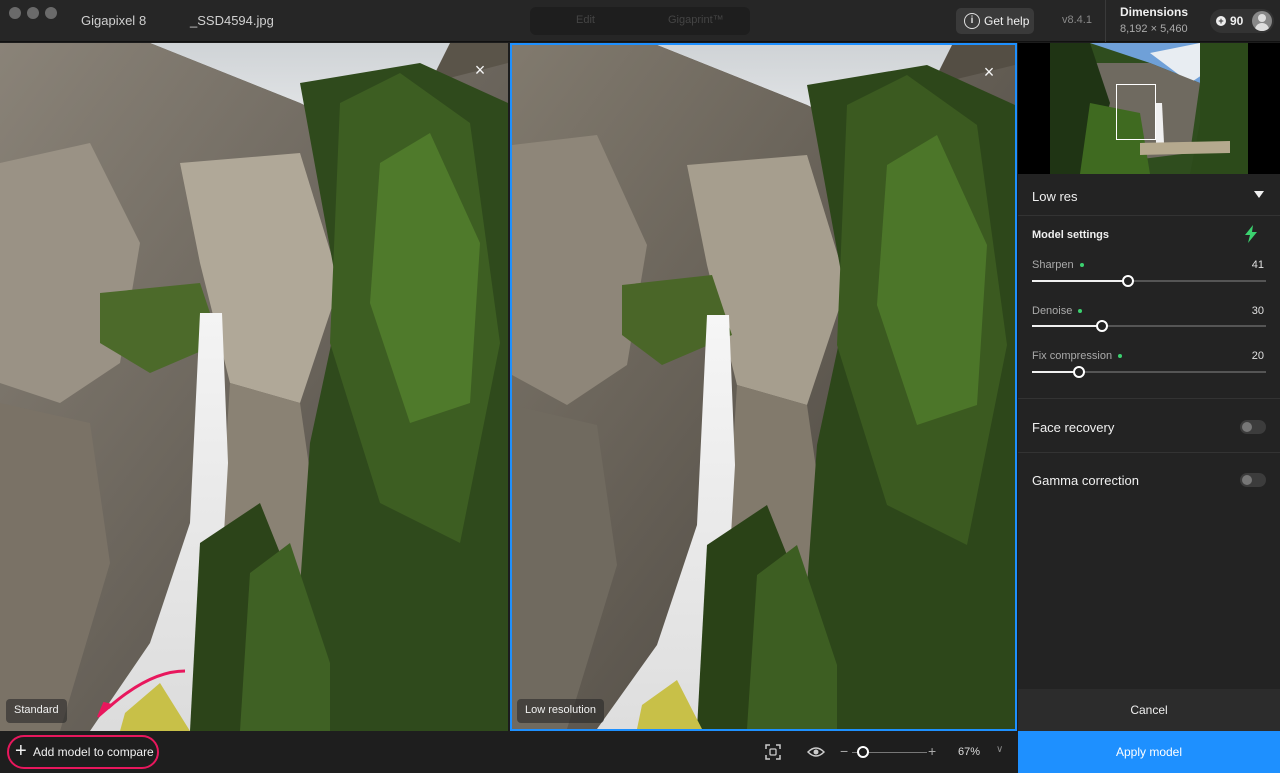  What do you see at coordinates (1253, 480) in the screenshot?
I see `gamma-correction-toggle` at bounding box center [1253, 480].